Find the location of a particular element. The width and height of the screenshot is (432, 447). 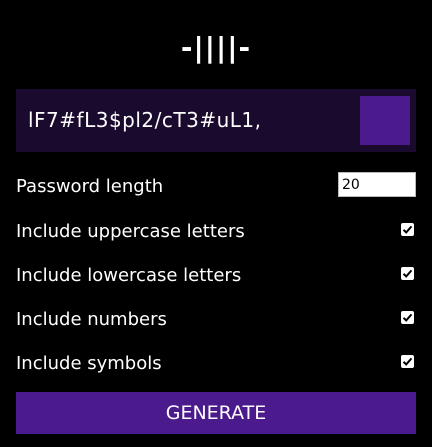

symbols-checkbox is located at coordinates (407, 361).